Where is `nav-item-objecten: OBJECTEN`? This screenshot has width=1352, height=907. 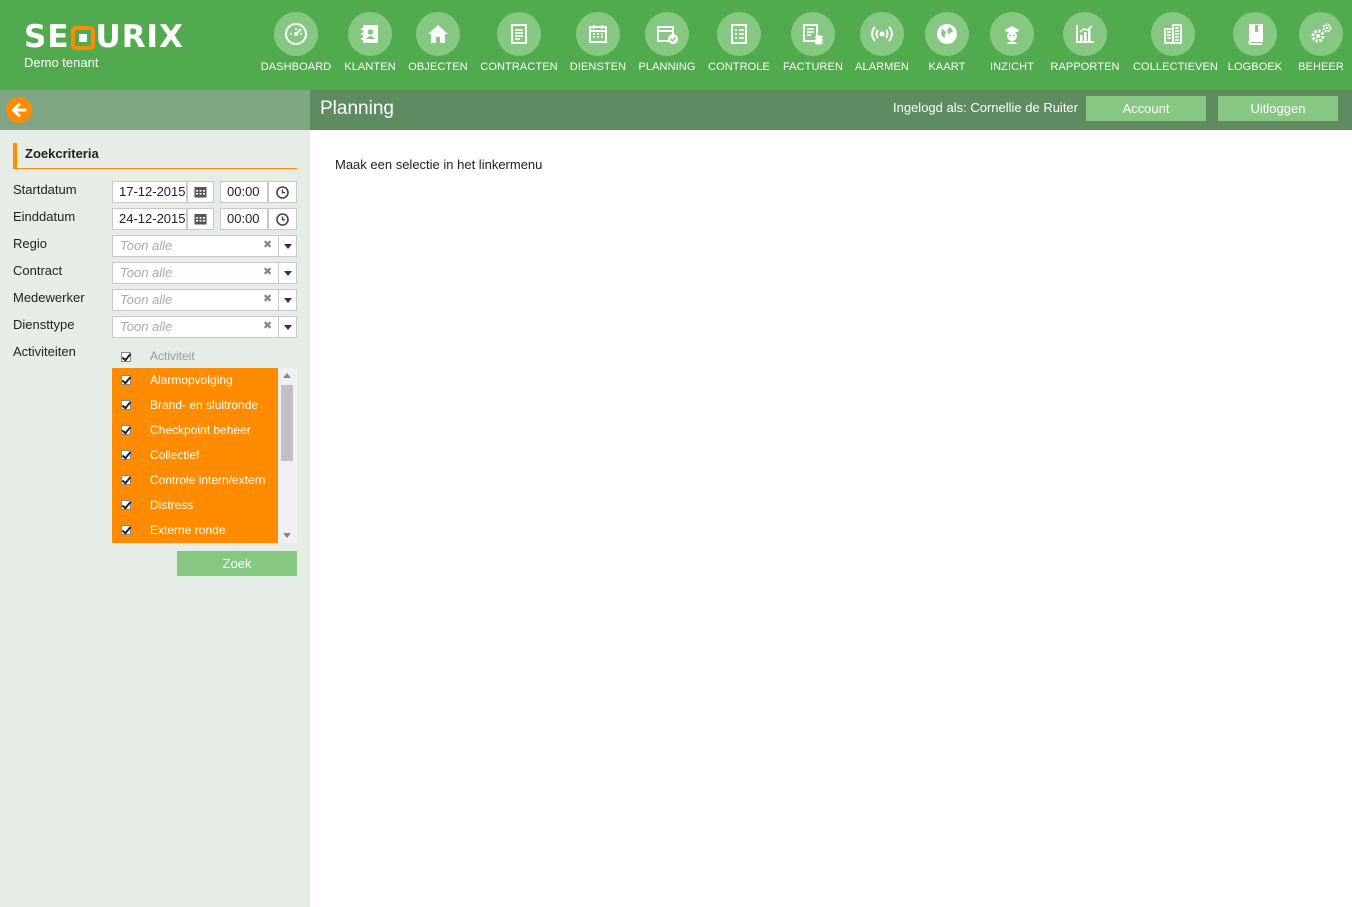 nav-item-objecten: OBJECTEN is located at coordinates (438, 42).